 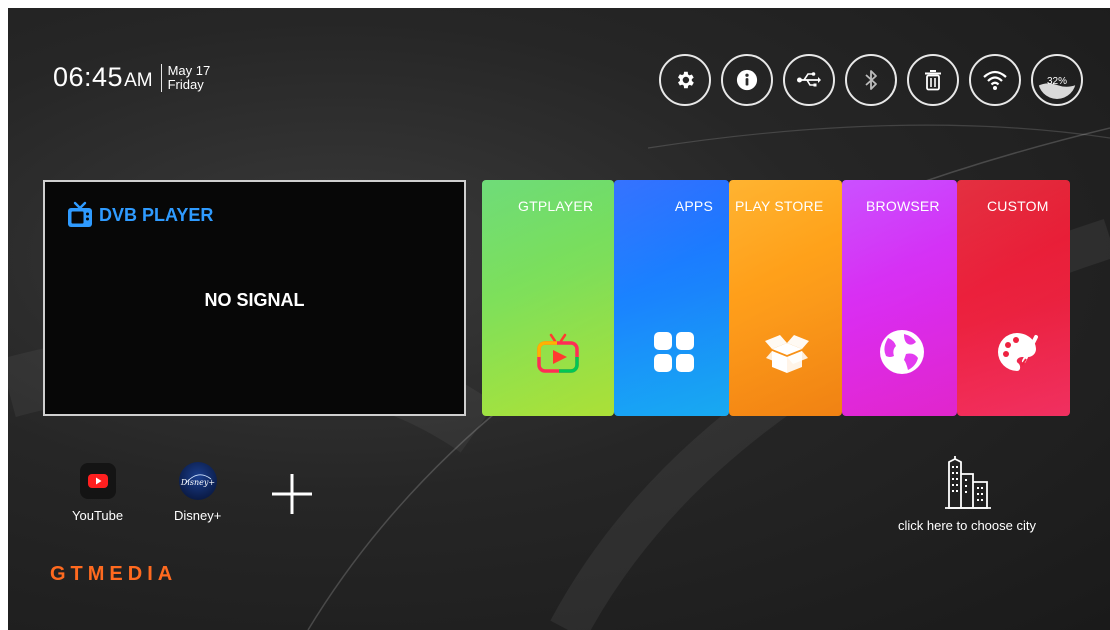 What do you see at coordinates (185, 84) in the screenshot?
I see `clock-day-text: Friday` at bounding box center [185, 84].